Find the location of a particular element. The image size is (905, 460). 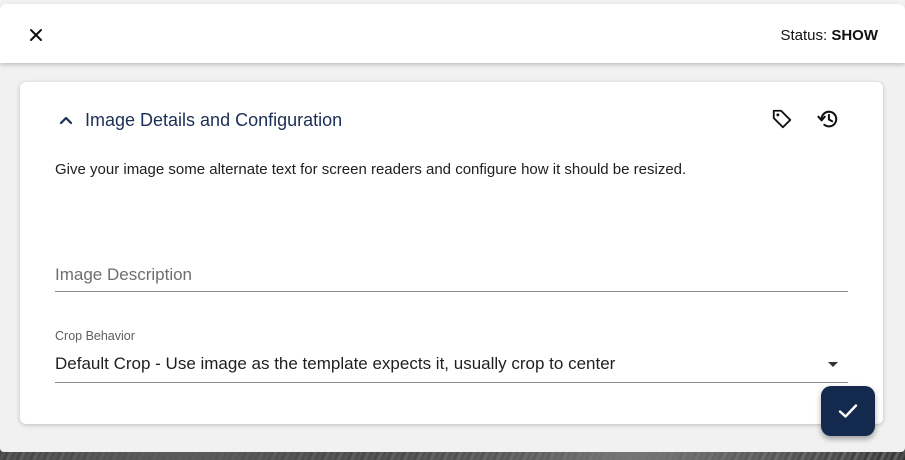

card-title: Image Details and Configuration is located at coordinates (214, 119).